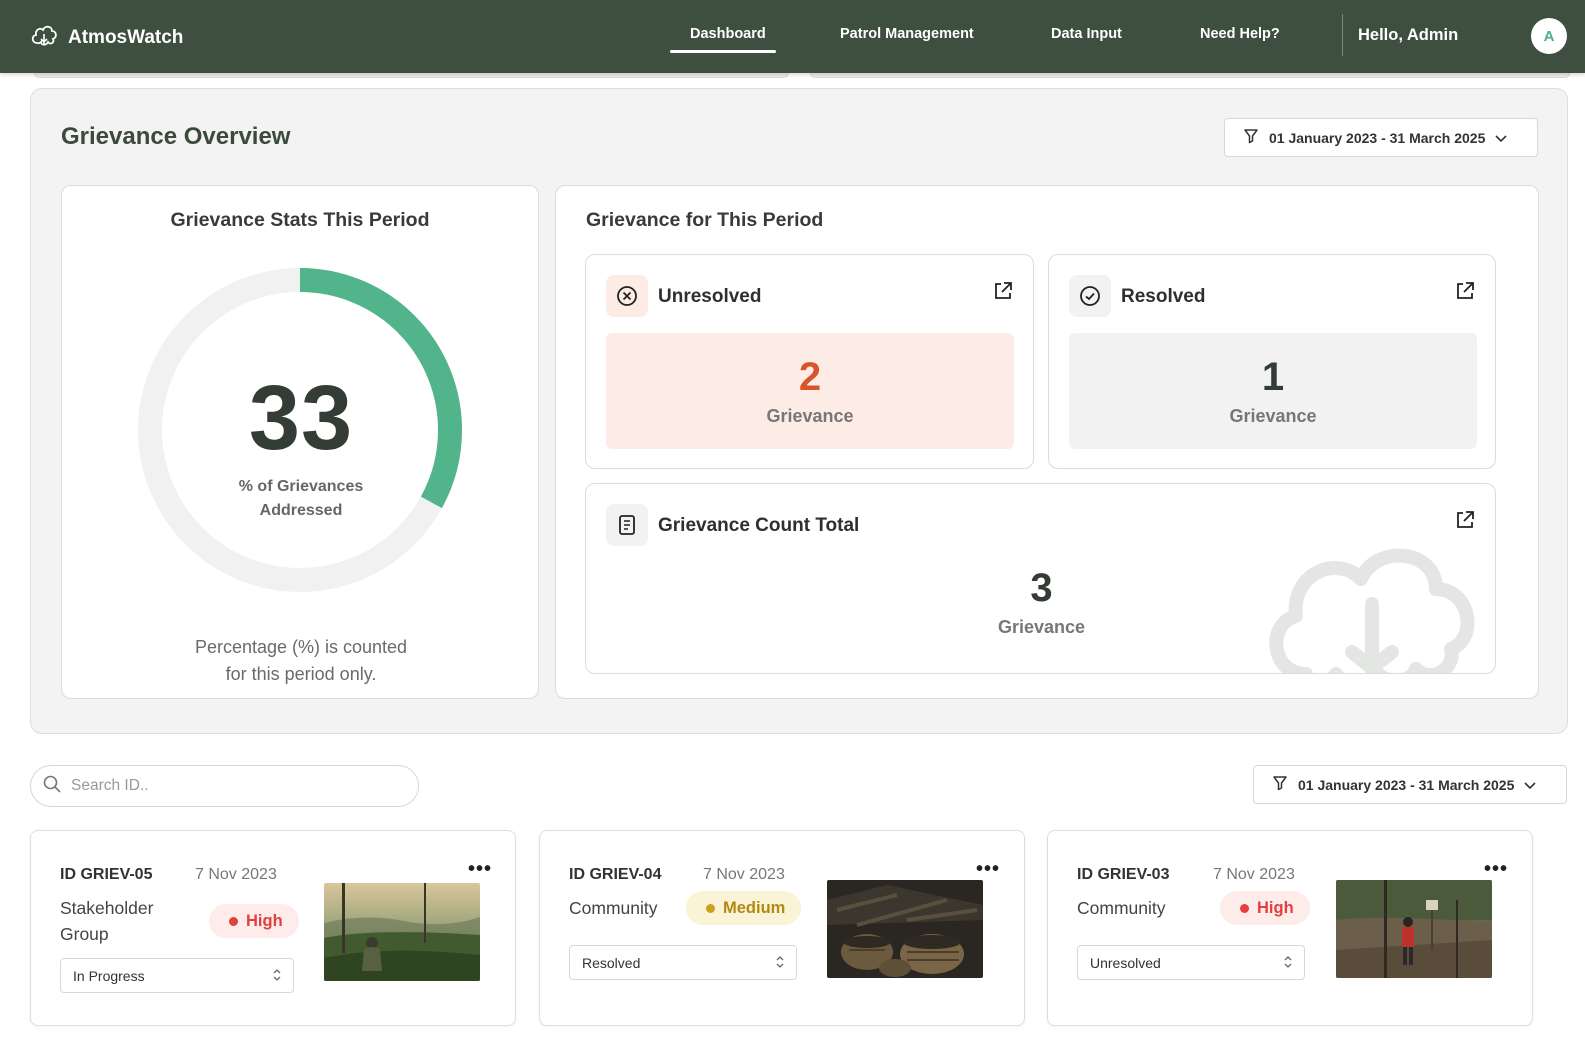  I want to click on search-bar, so click(224, 786).